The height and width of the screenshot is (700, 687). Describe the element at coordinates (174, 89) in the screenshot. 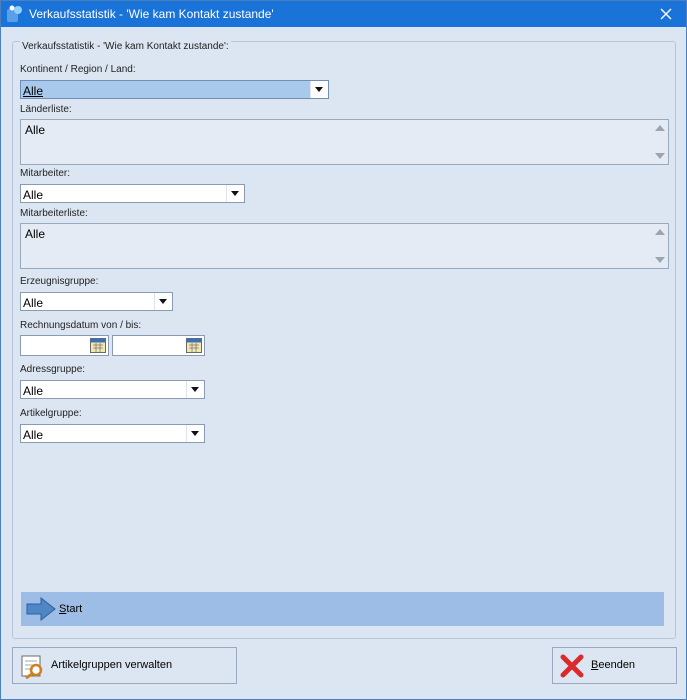

I see `kontinent-dropdown: Alle` at that location.